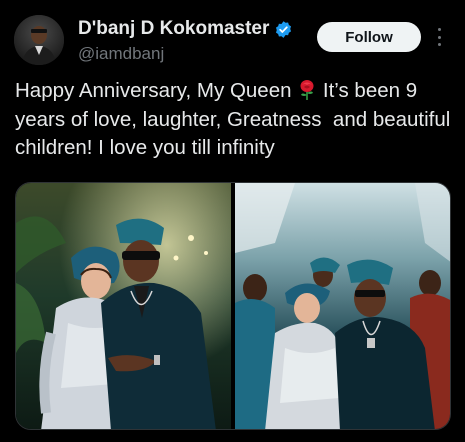 The image size is (465, 442). I want to click on author-display-name: D'banj D Kokomaster, so click(173, 29).